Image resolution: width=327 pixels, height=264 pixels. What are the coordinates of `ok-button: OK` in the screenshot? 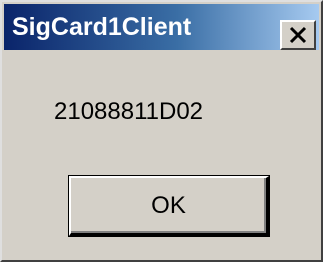 It's located at (169, 206).